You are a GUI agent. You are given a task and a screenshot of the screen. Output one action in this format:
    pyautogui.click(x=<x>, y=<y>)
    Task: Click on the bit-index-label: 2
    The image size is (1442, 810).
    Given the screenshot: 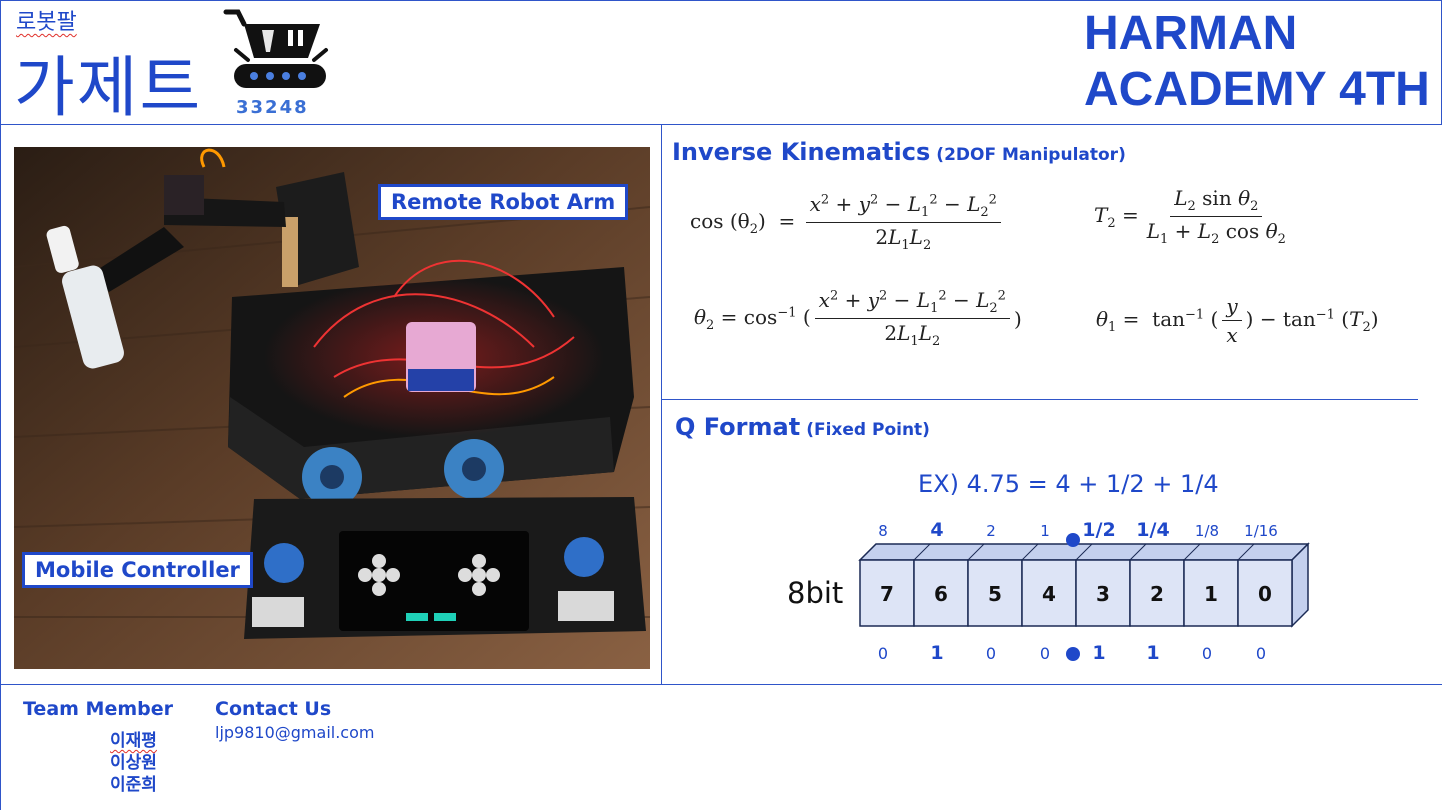 What is the action you would take?
    pyautogui.click(x=1157, y=594)
    